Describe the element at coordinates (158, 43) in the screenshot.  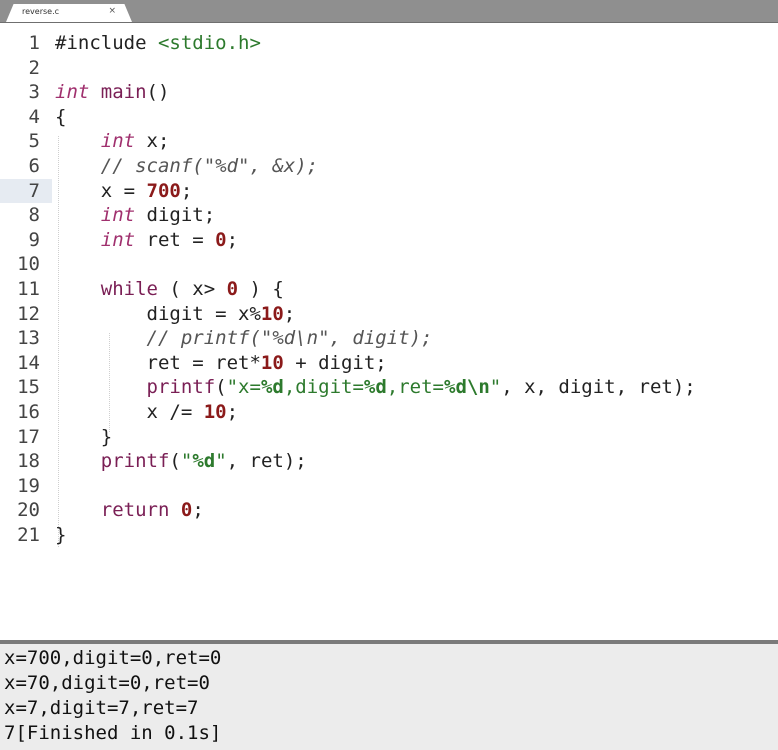
I see `code-text: #include <stdio.h>` at that location.